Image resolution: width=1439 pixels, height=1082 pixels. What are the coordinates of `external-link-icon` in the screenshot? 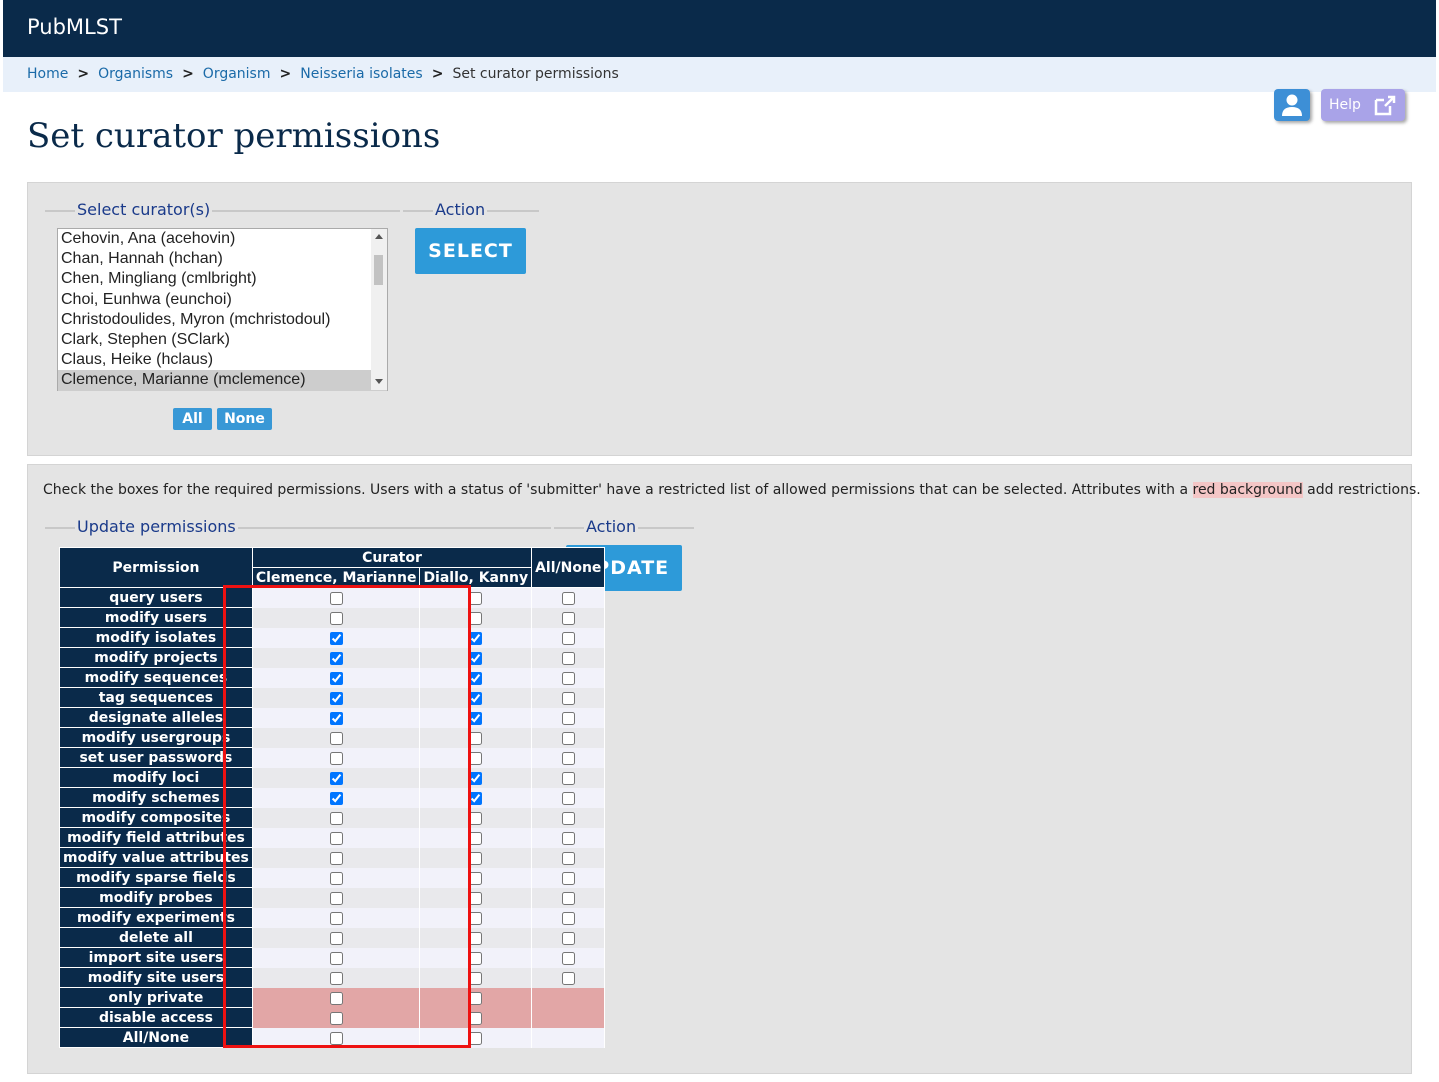 It's located at (1385, 105).